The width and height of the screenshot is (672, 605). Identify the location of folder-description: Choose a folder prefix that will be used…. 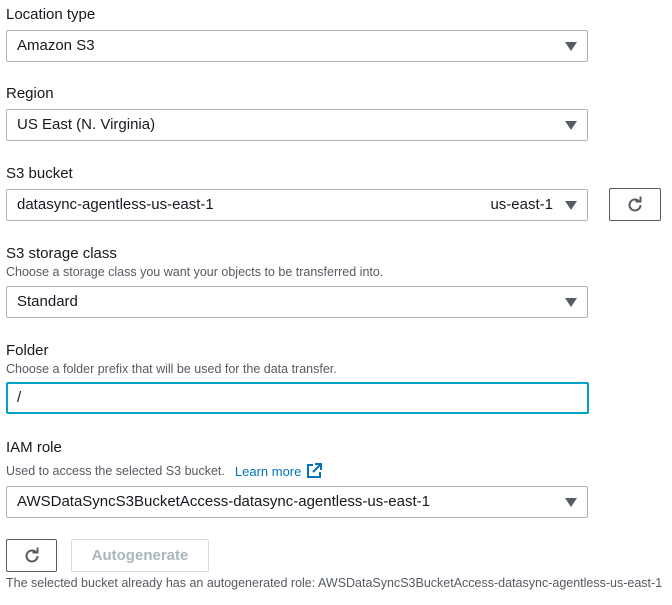
(171, 369).